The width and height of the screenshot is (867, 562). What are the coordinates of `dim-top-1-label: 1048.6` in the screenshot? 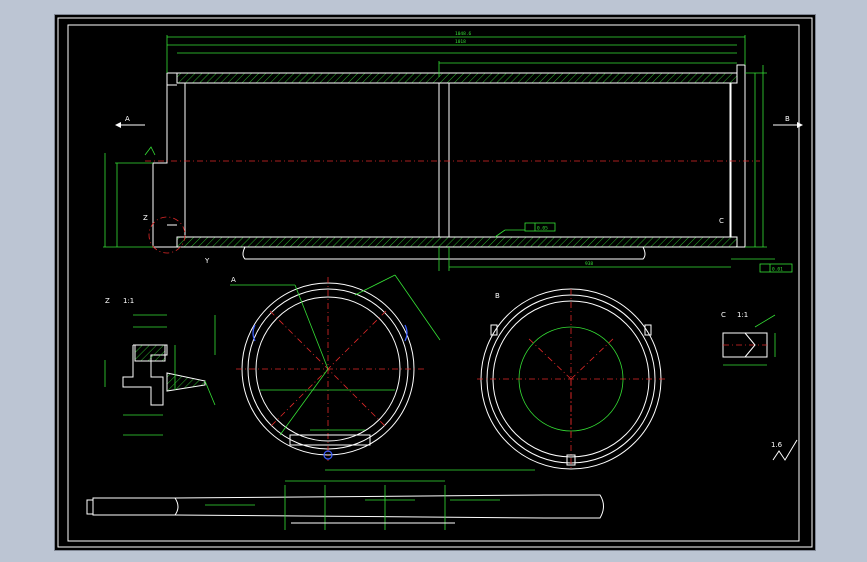 It's located at (463, 34).